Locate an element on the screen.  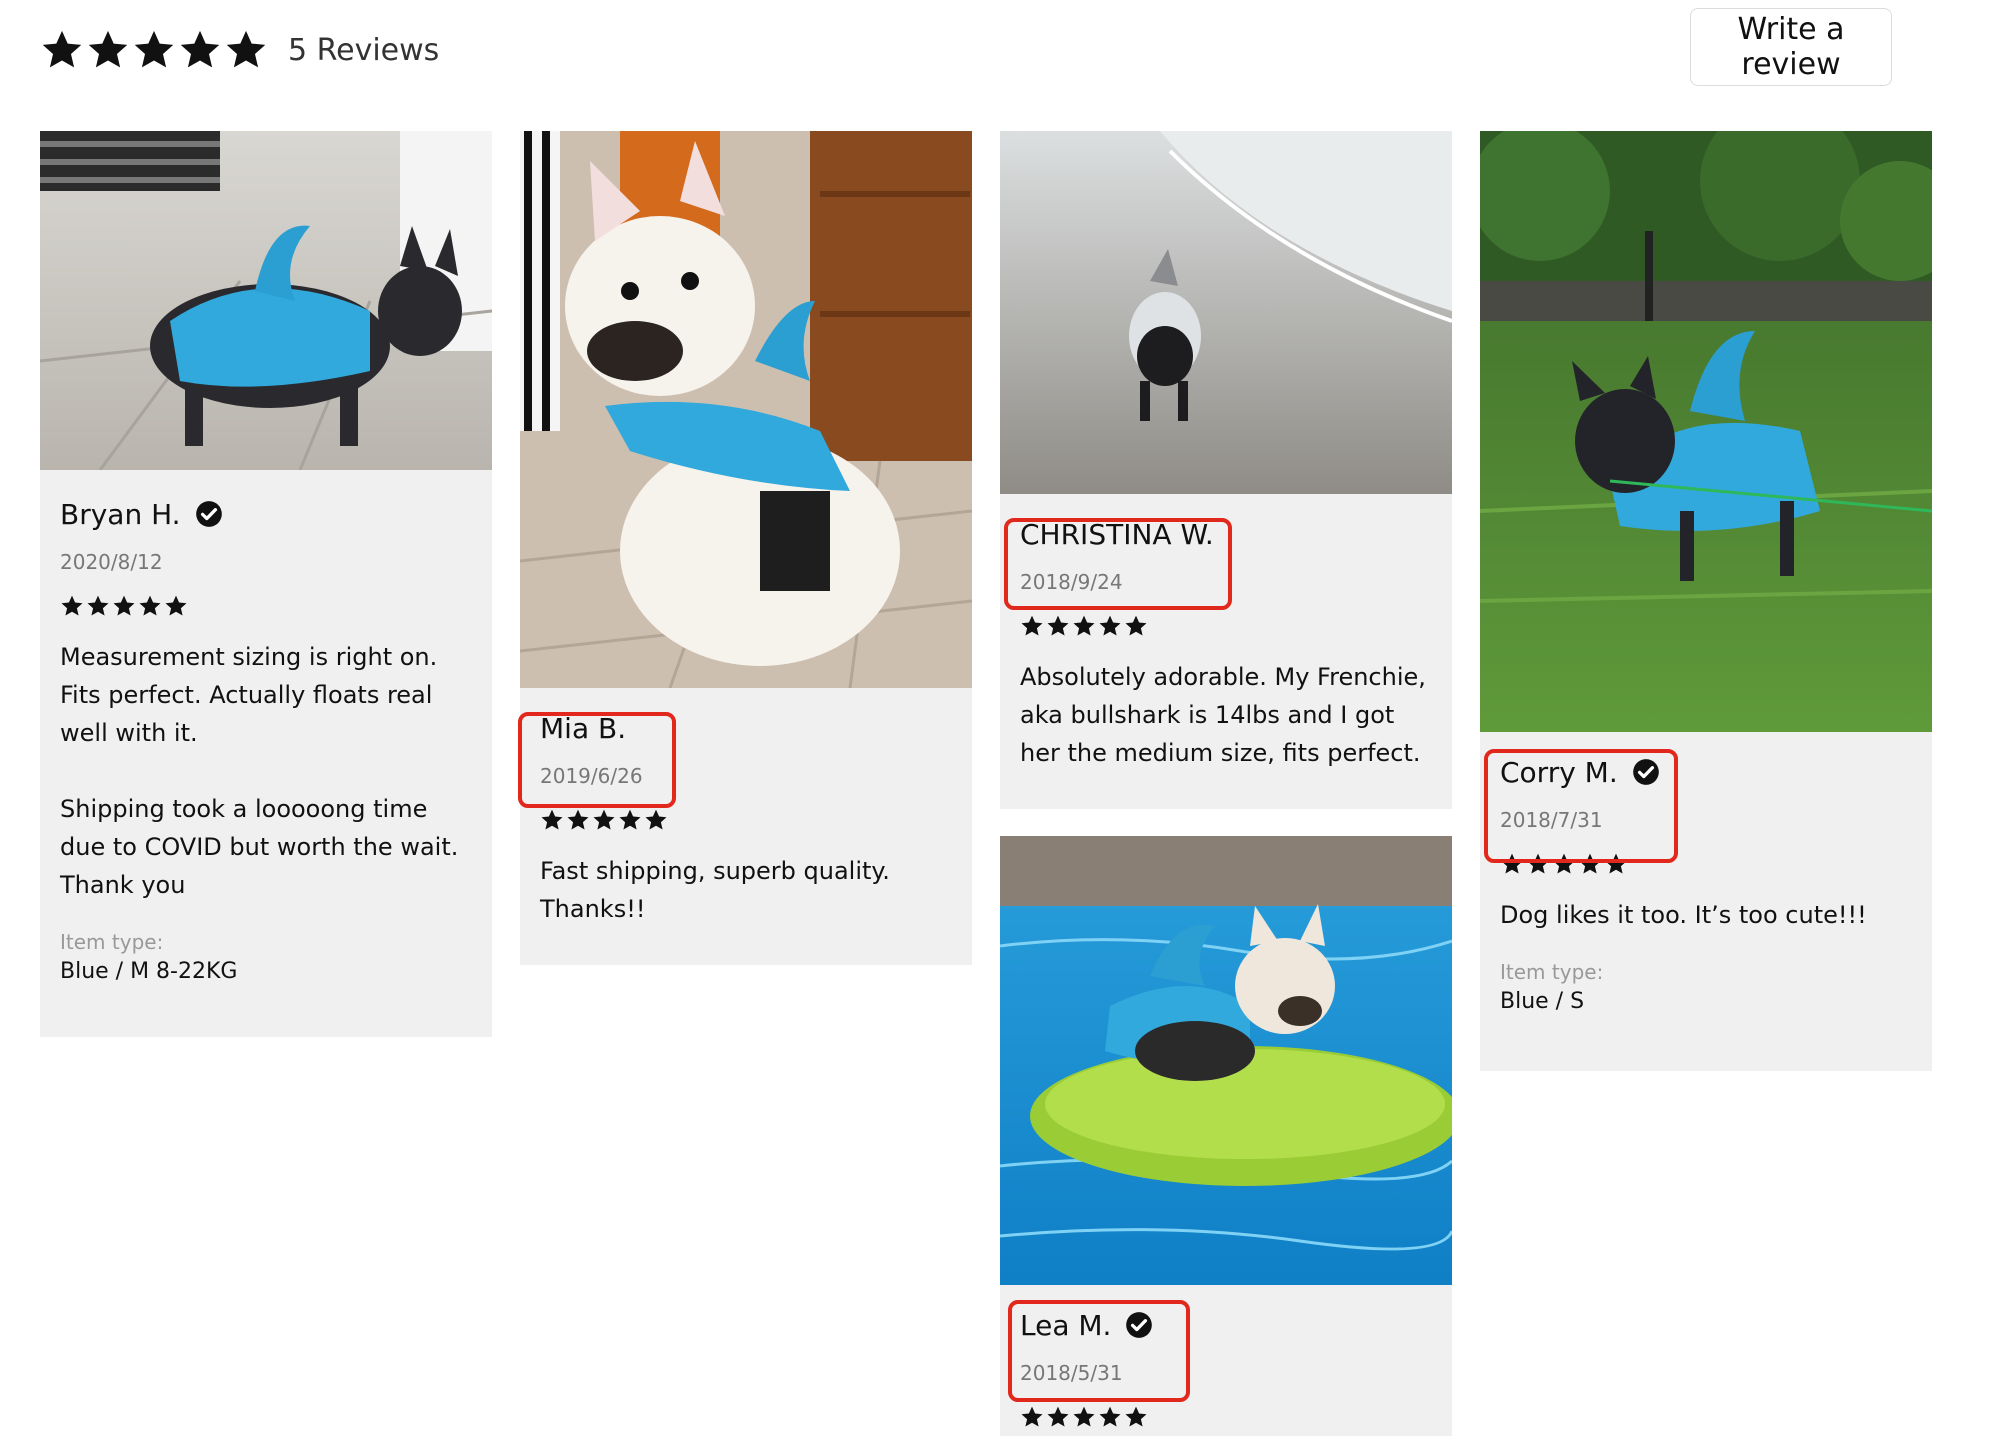
review-date: 2019/6/26 is located at coordinates (591, 776).